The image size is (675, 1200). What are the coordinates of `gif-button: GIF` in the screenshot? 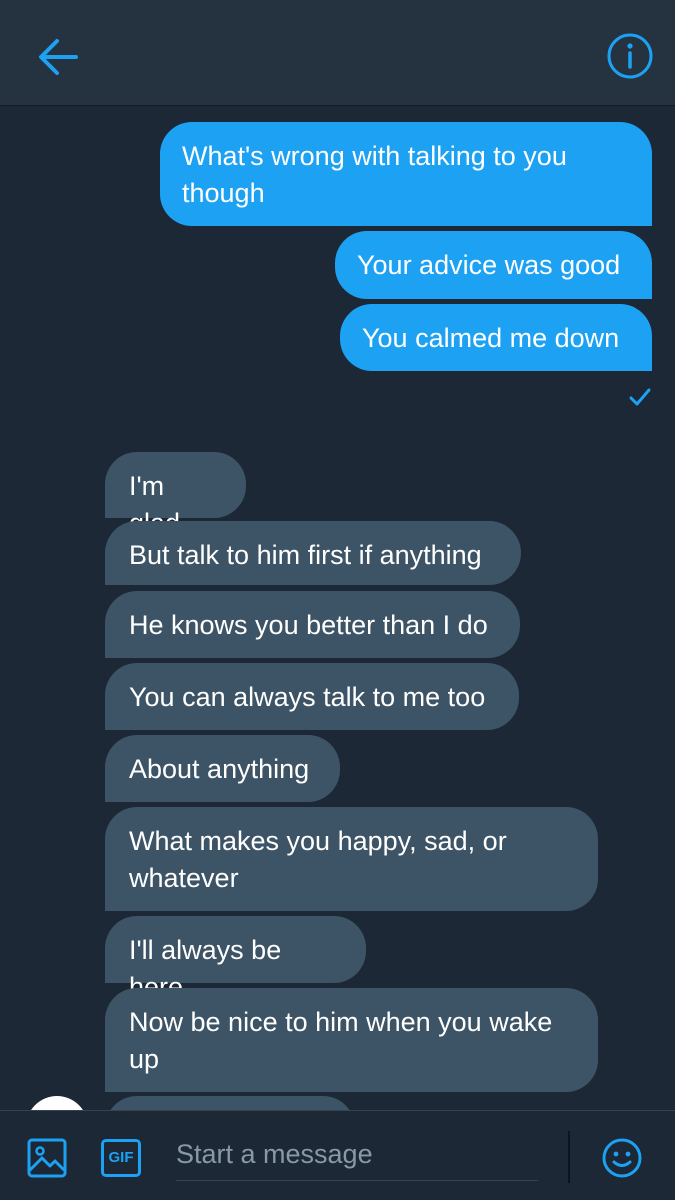 It's located at (121, 1158).